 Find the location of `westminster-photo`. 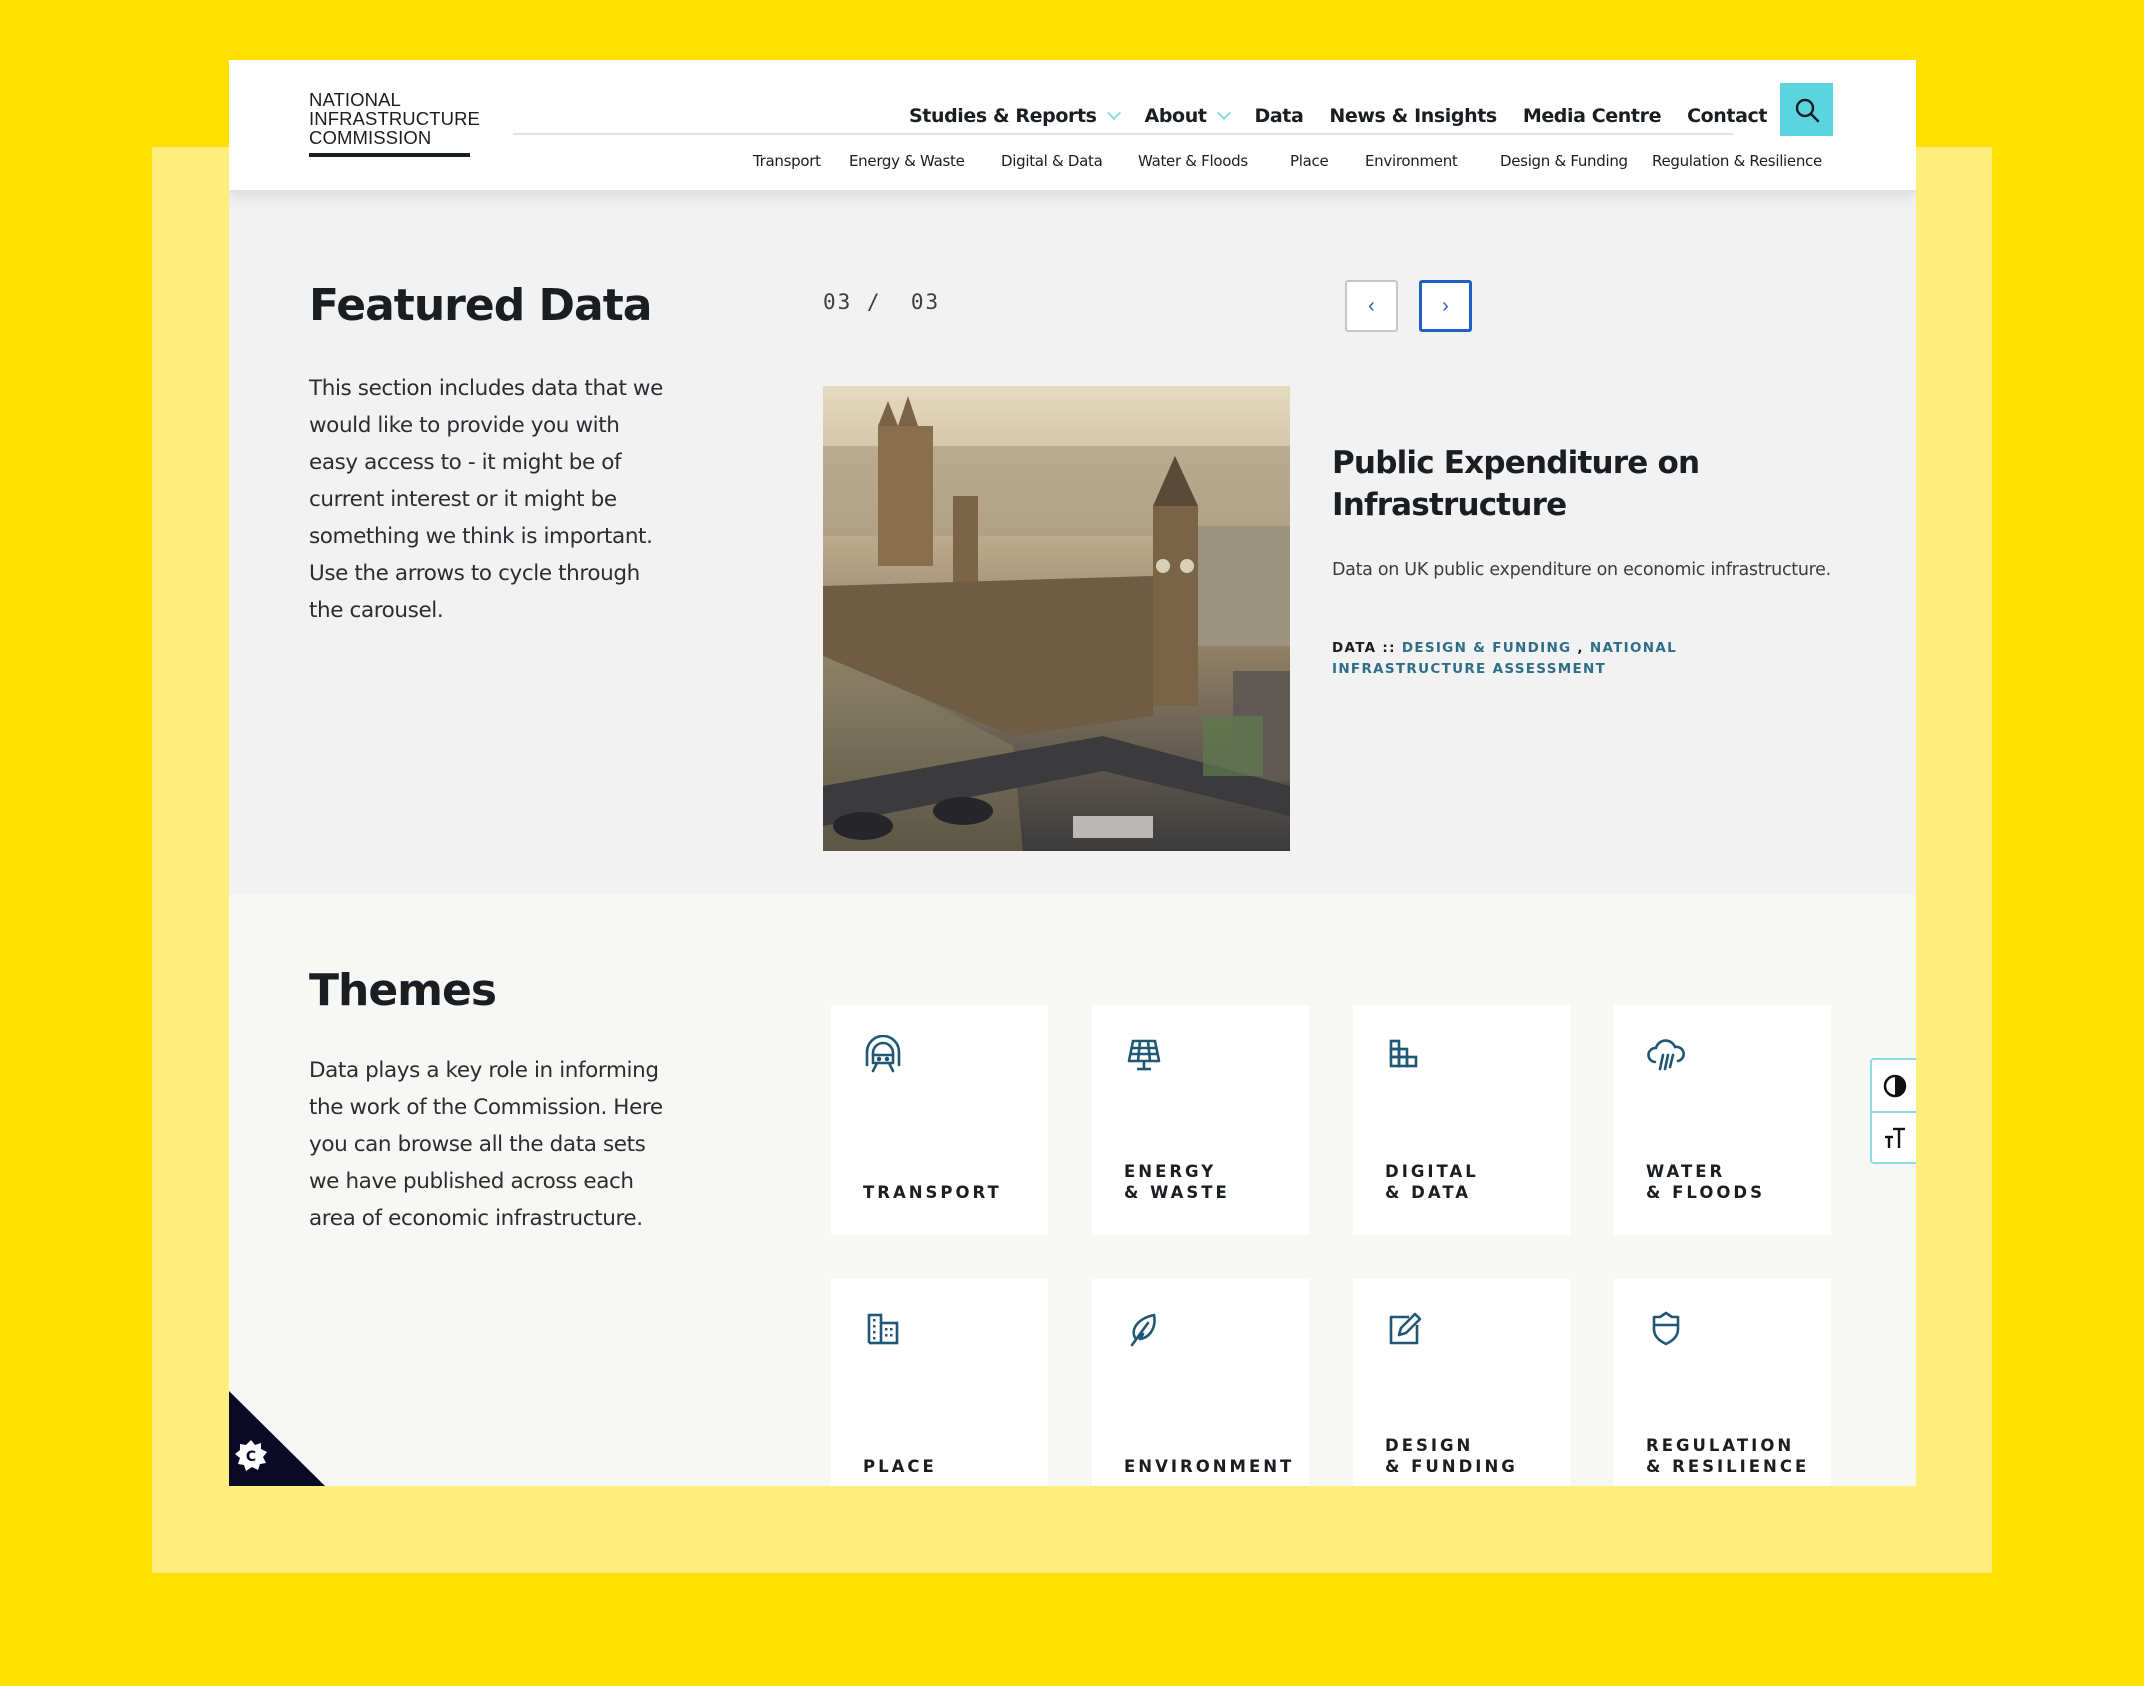

westminster-photo is located at coordinates (1056, 618).